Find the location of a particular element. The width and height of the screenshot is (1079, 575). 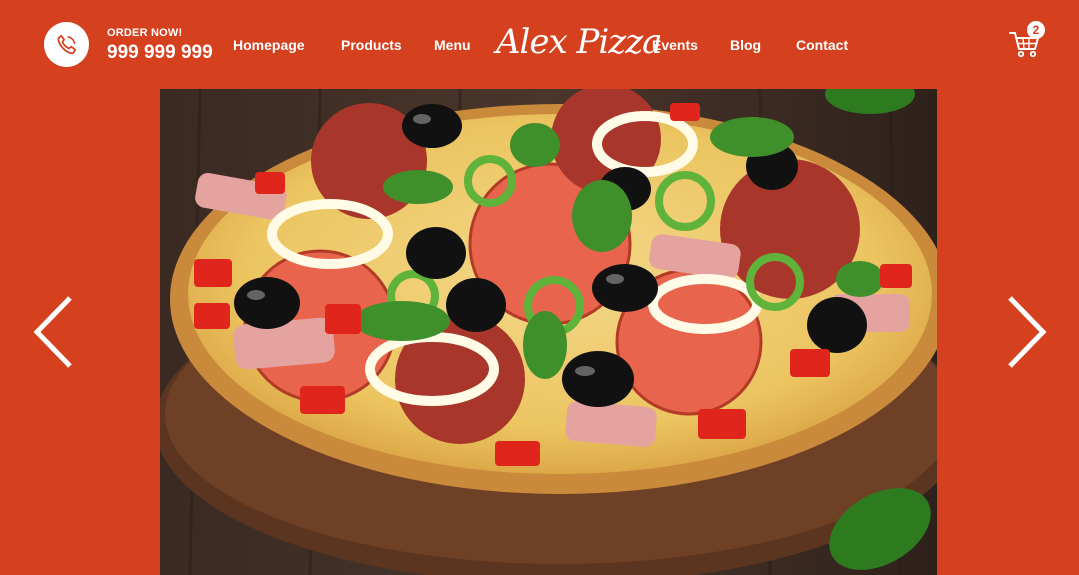

phone-button is located at coordinates (66, 44).